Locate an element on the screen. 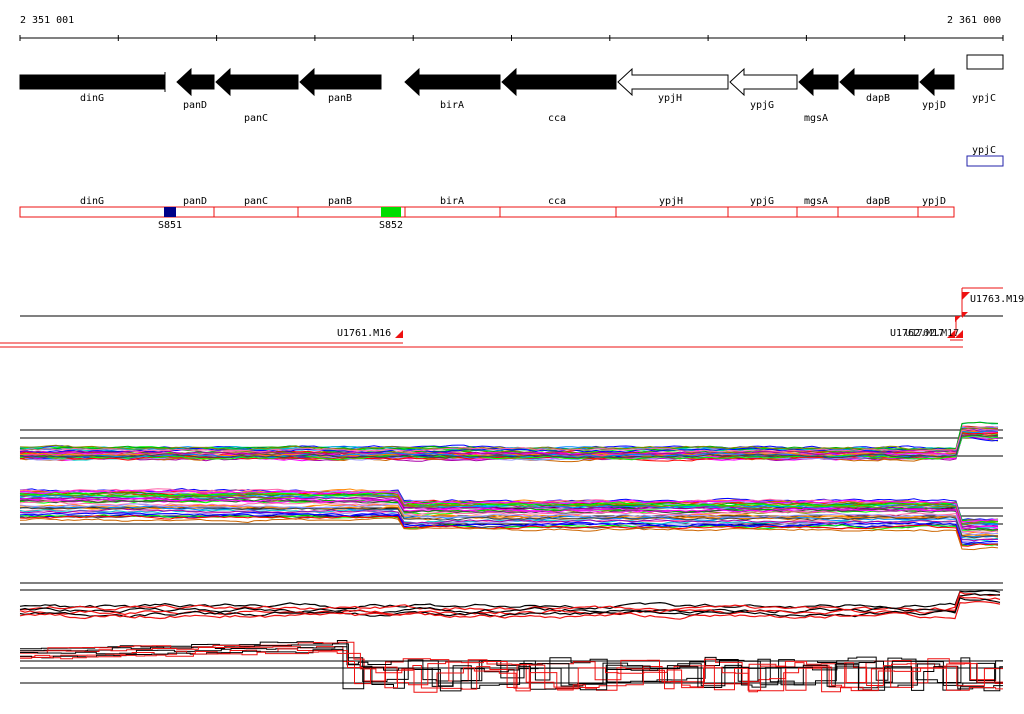 This screenshot has height=714, width=1024. feature-marker-label: S852 is located at coordinates (391, 225).